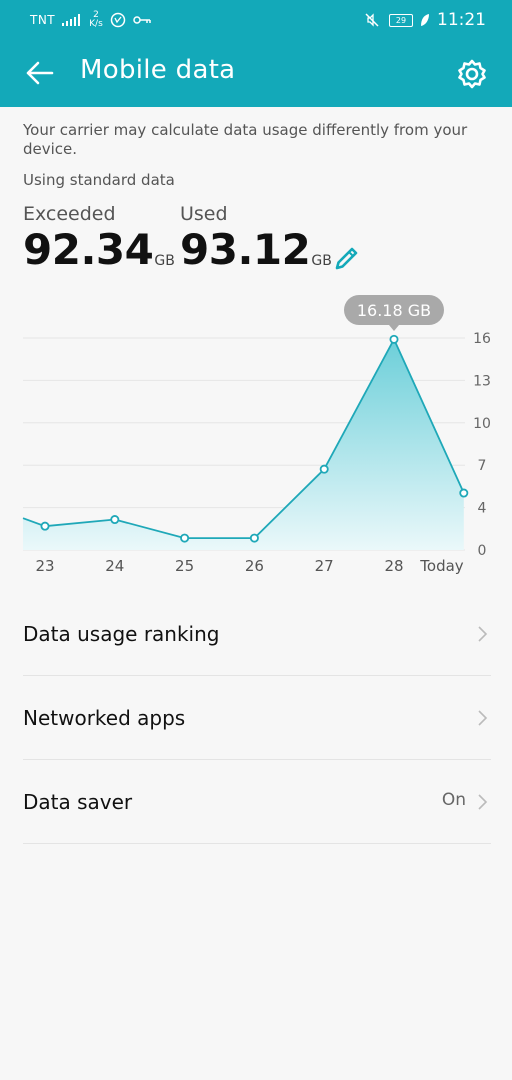 The image size is (512, 1080). Describe the element at coordinates (482, 509) in the screenshot. I see `y-tick-label: 4` at that location.